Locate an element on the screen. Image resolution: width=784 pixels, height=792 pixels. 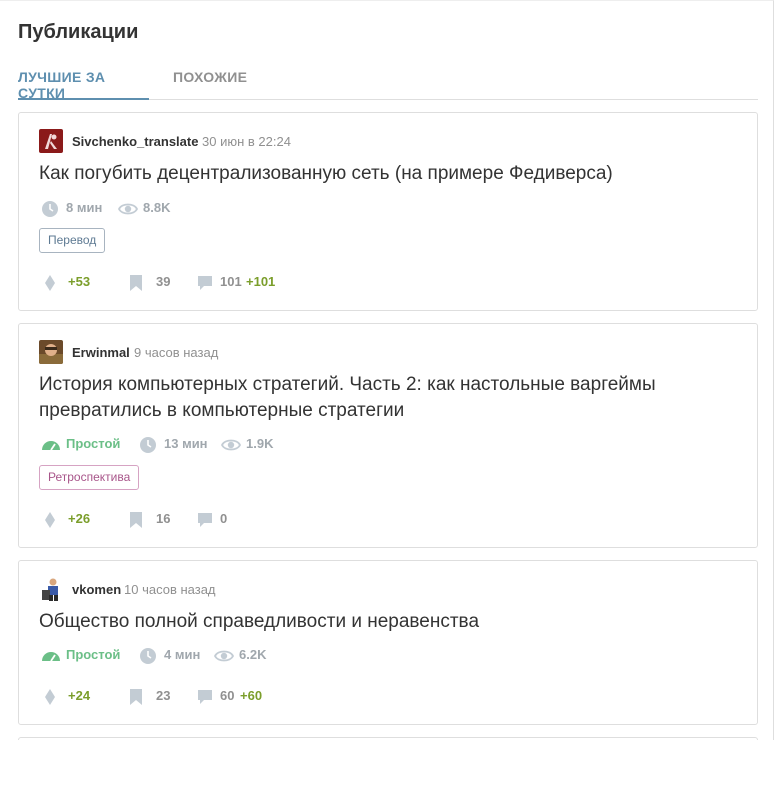
tab-best-today: ЛУЧШИЕ ЗА СУТКИ is located at coordinates (83, 85).